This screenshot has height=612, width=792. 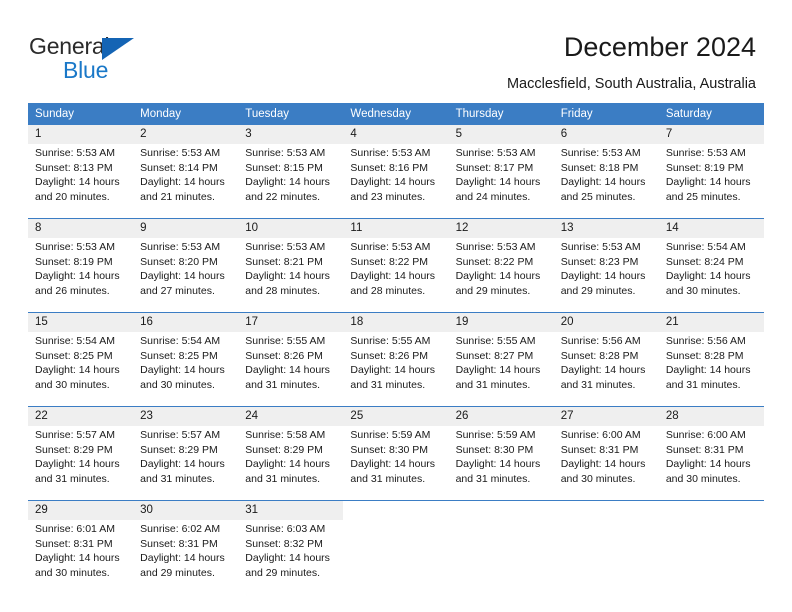 What do you see at coordinates (396, 228) in the screenshot?
I see `day-number: 11` at bounding box center [396, 228].